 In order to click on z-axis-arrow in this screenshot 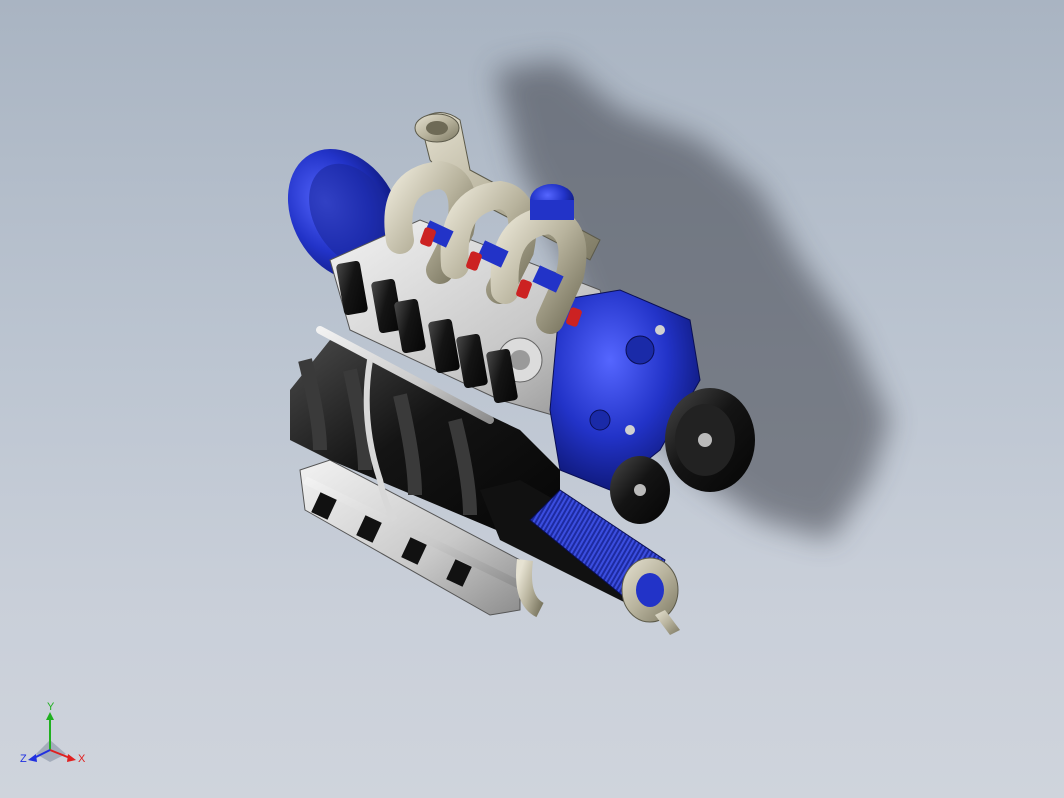, I will do `click(32, 758)`.